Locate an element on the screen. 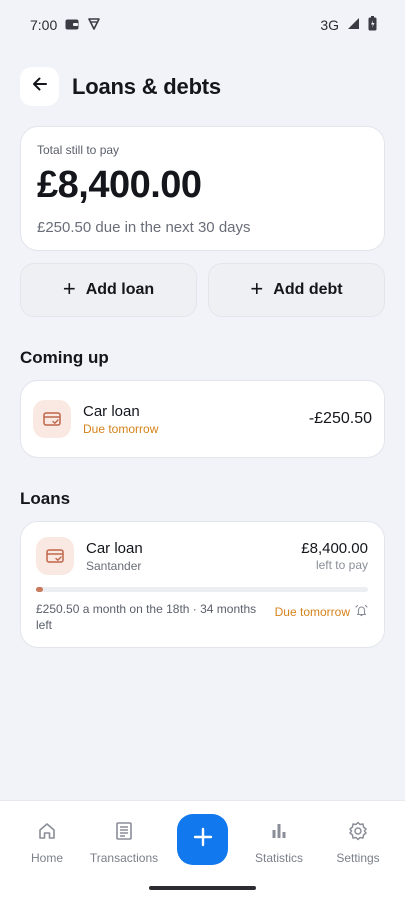 Image resolution: width=405 pixels, height=900 pixels. loan-due-label: Due tomorrow is located at coordinates (312, 612).